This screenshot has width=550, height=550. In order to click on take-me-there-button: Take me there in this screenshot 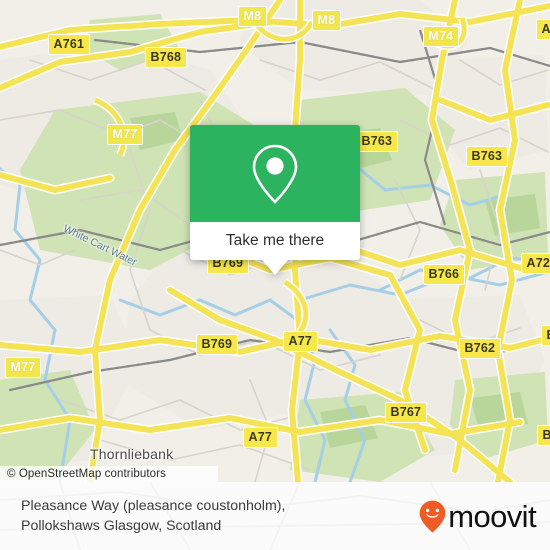, I will do `click(275, 241)`.